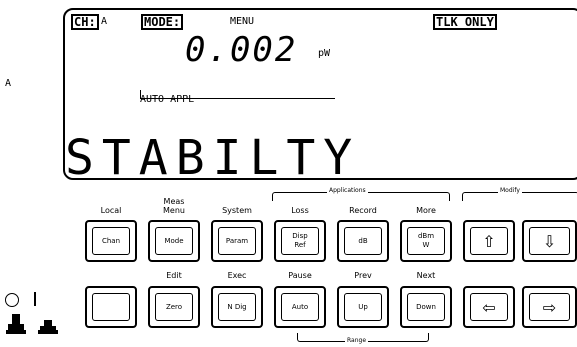 The width and height of the screenshot is (577, 347). Describe the element at coordinates (111, 210) in the screenshot. I see `label-local: Local` at that location.